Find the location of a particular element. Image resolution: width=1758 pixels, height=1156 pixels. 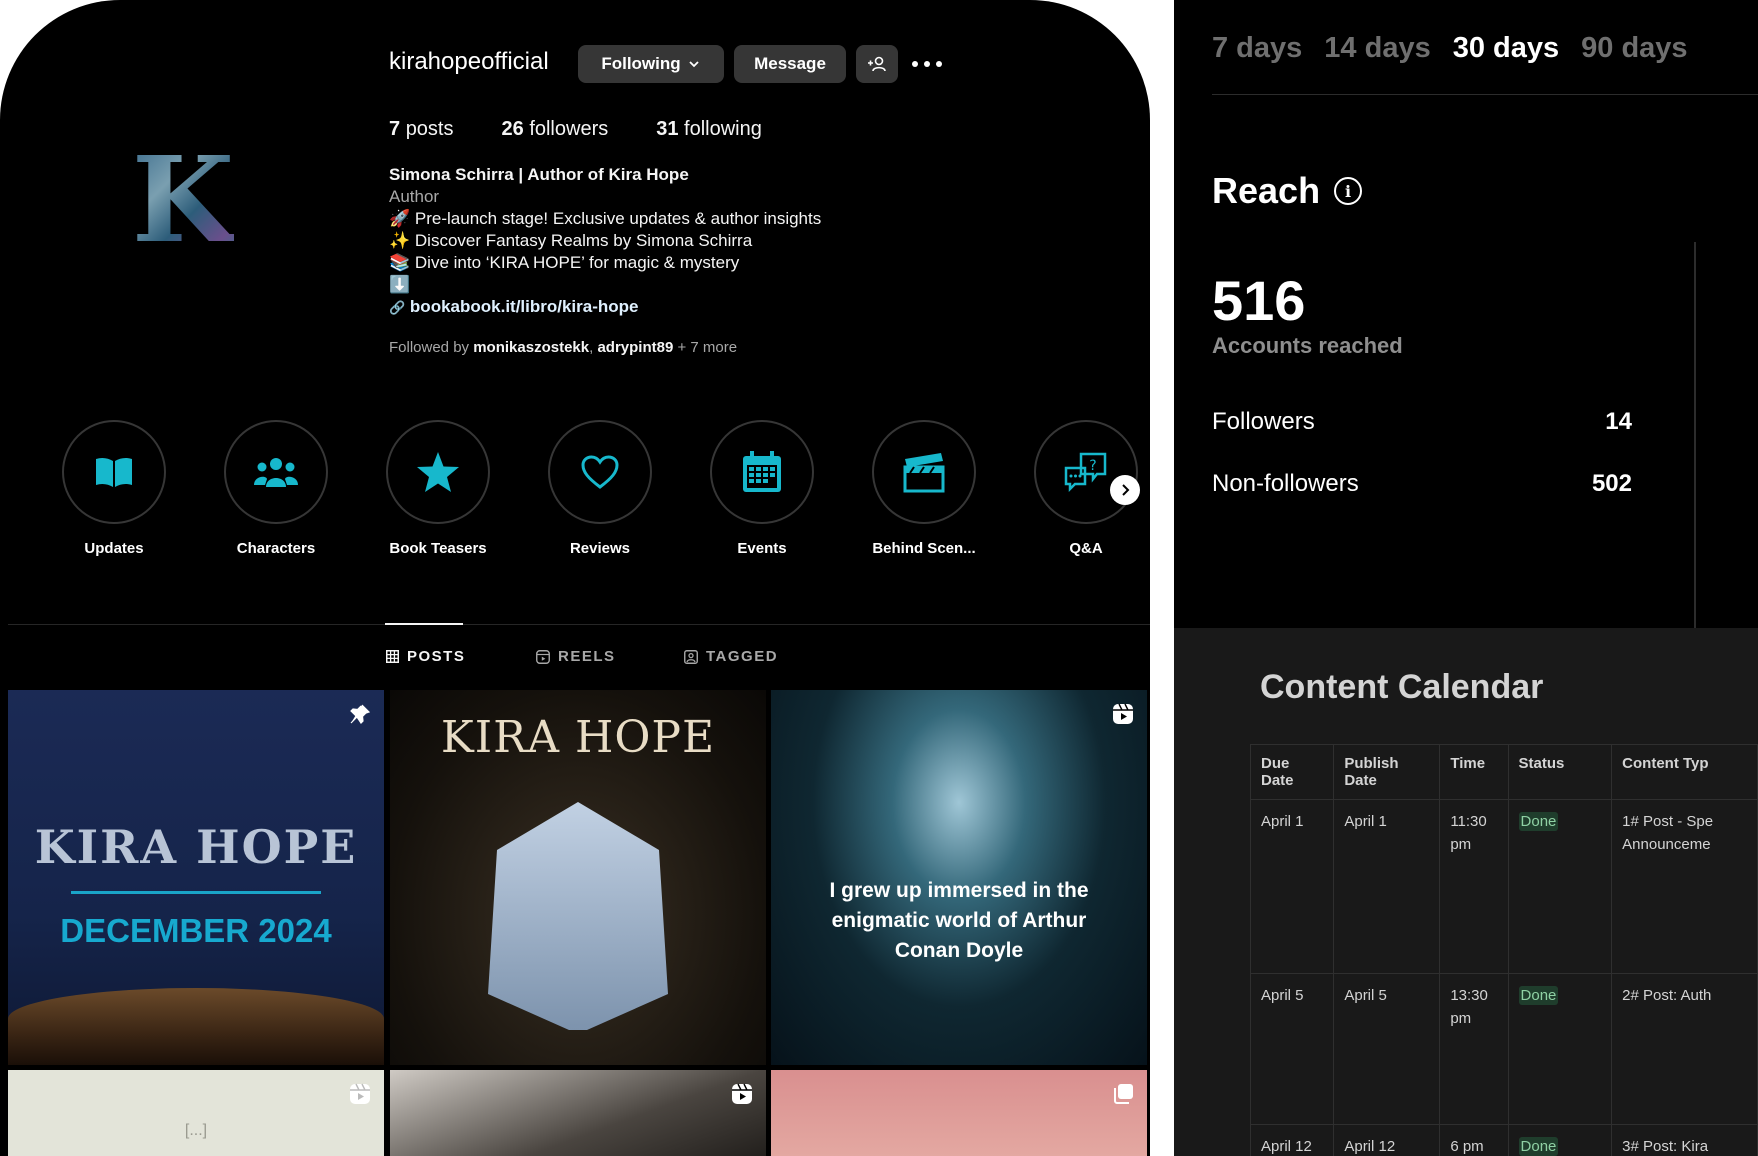

highlight-events: Events is located at coordinates (762, 488).